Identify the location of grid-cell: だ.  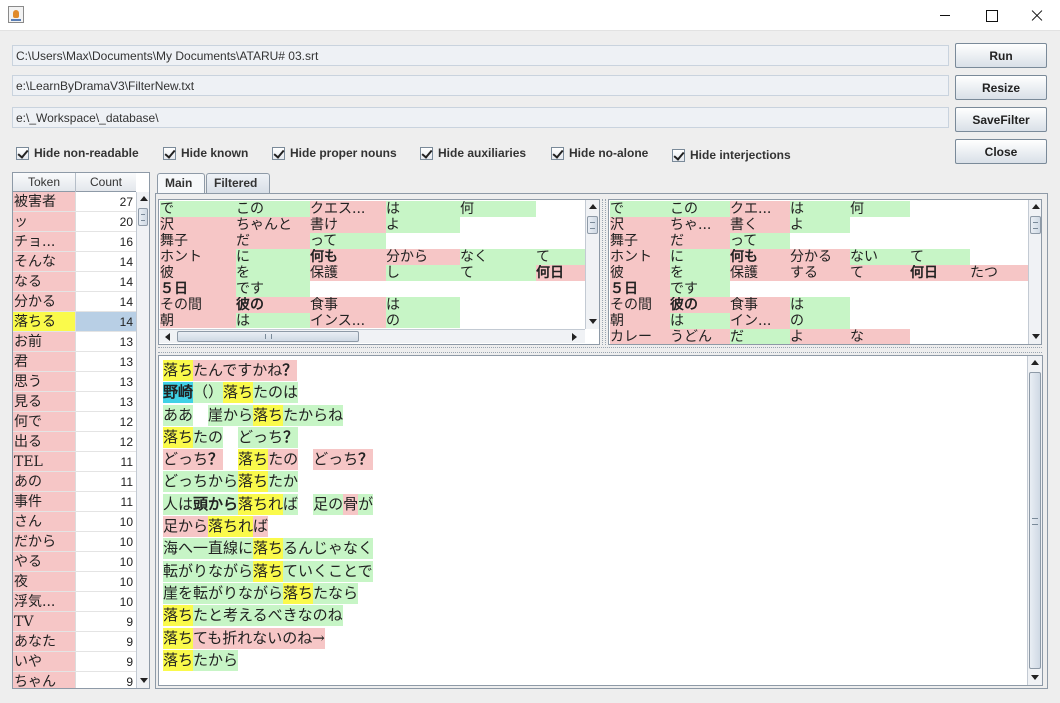
(273, 241).